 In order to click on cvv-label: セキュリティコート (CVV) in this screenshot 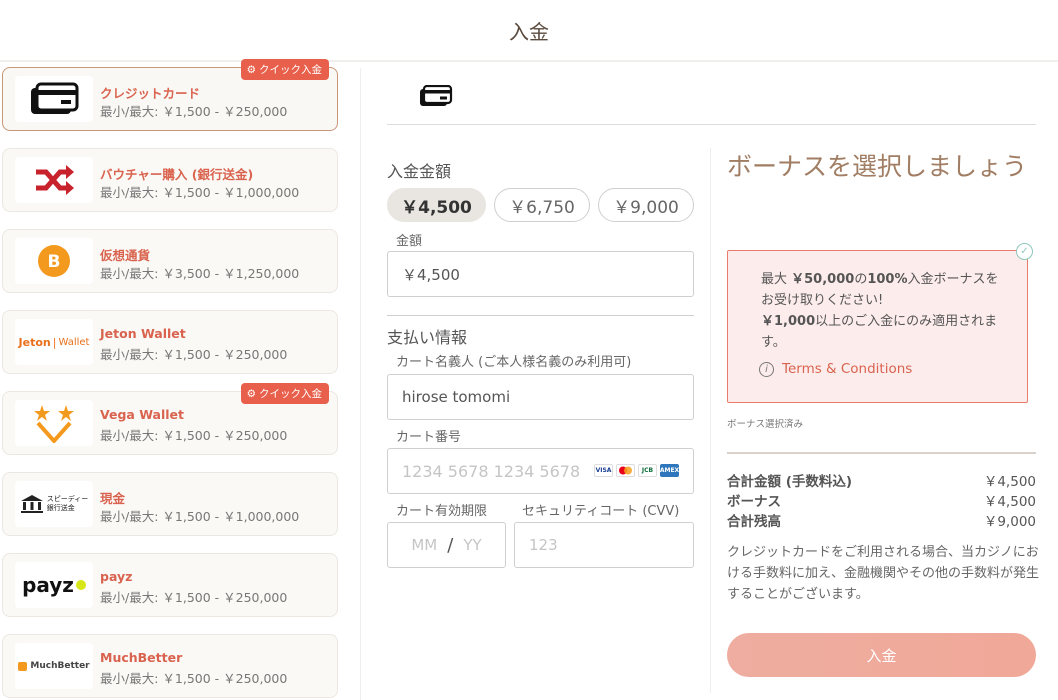, I will do `click(601, 511)`.